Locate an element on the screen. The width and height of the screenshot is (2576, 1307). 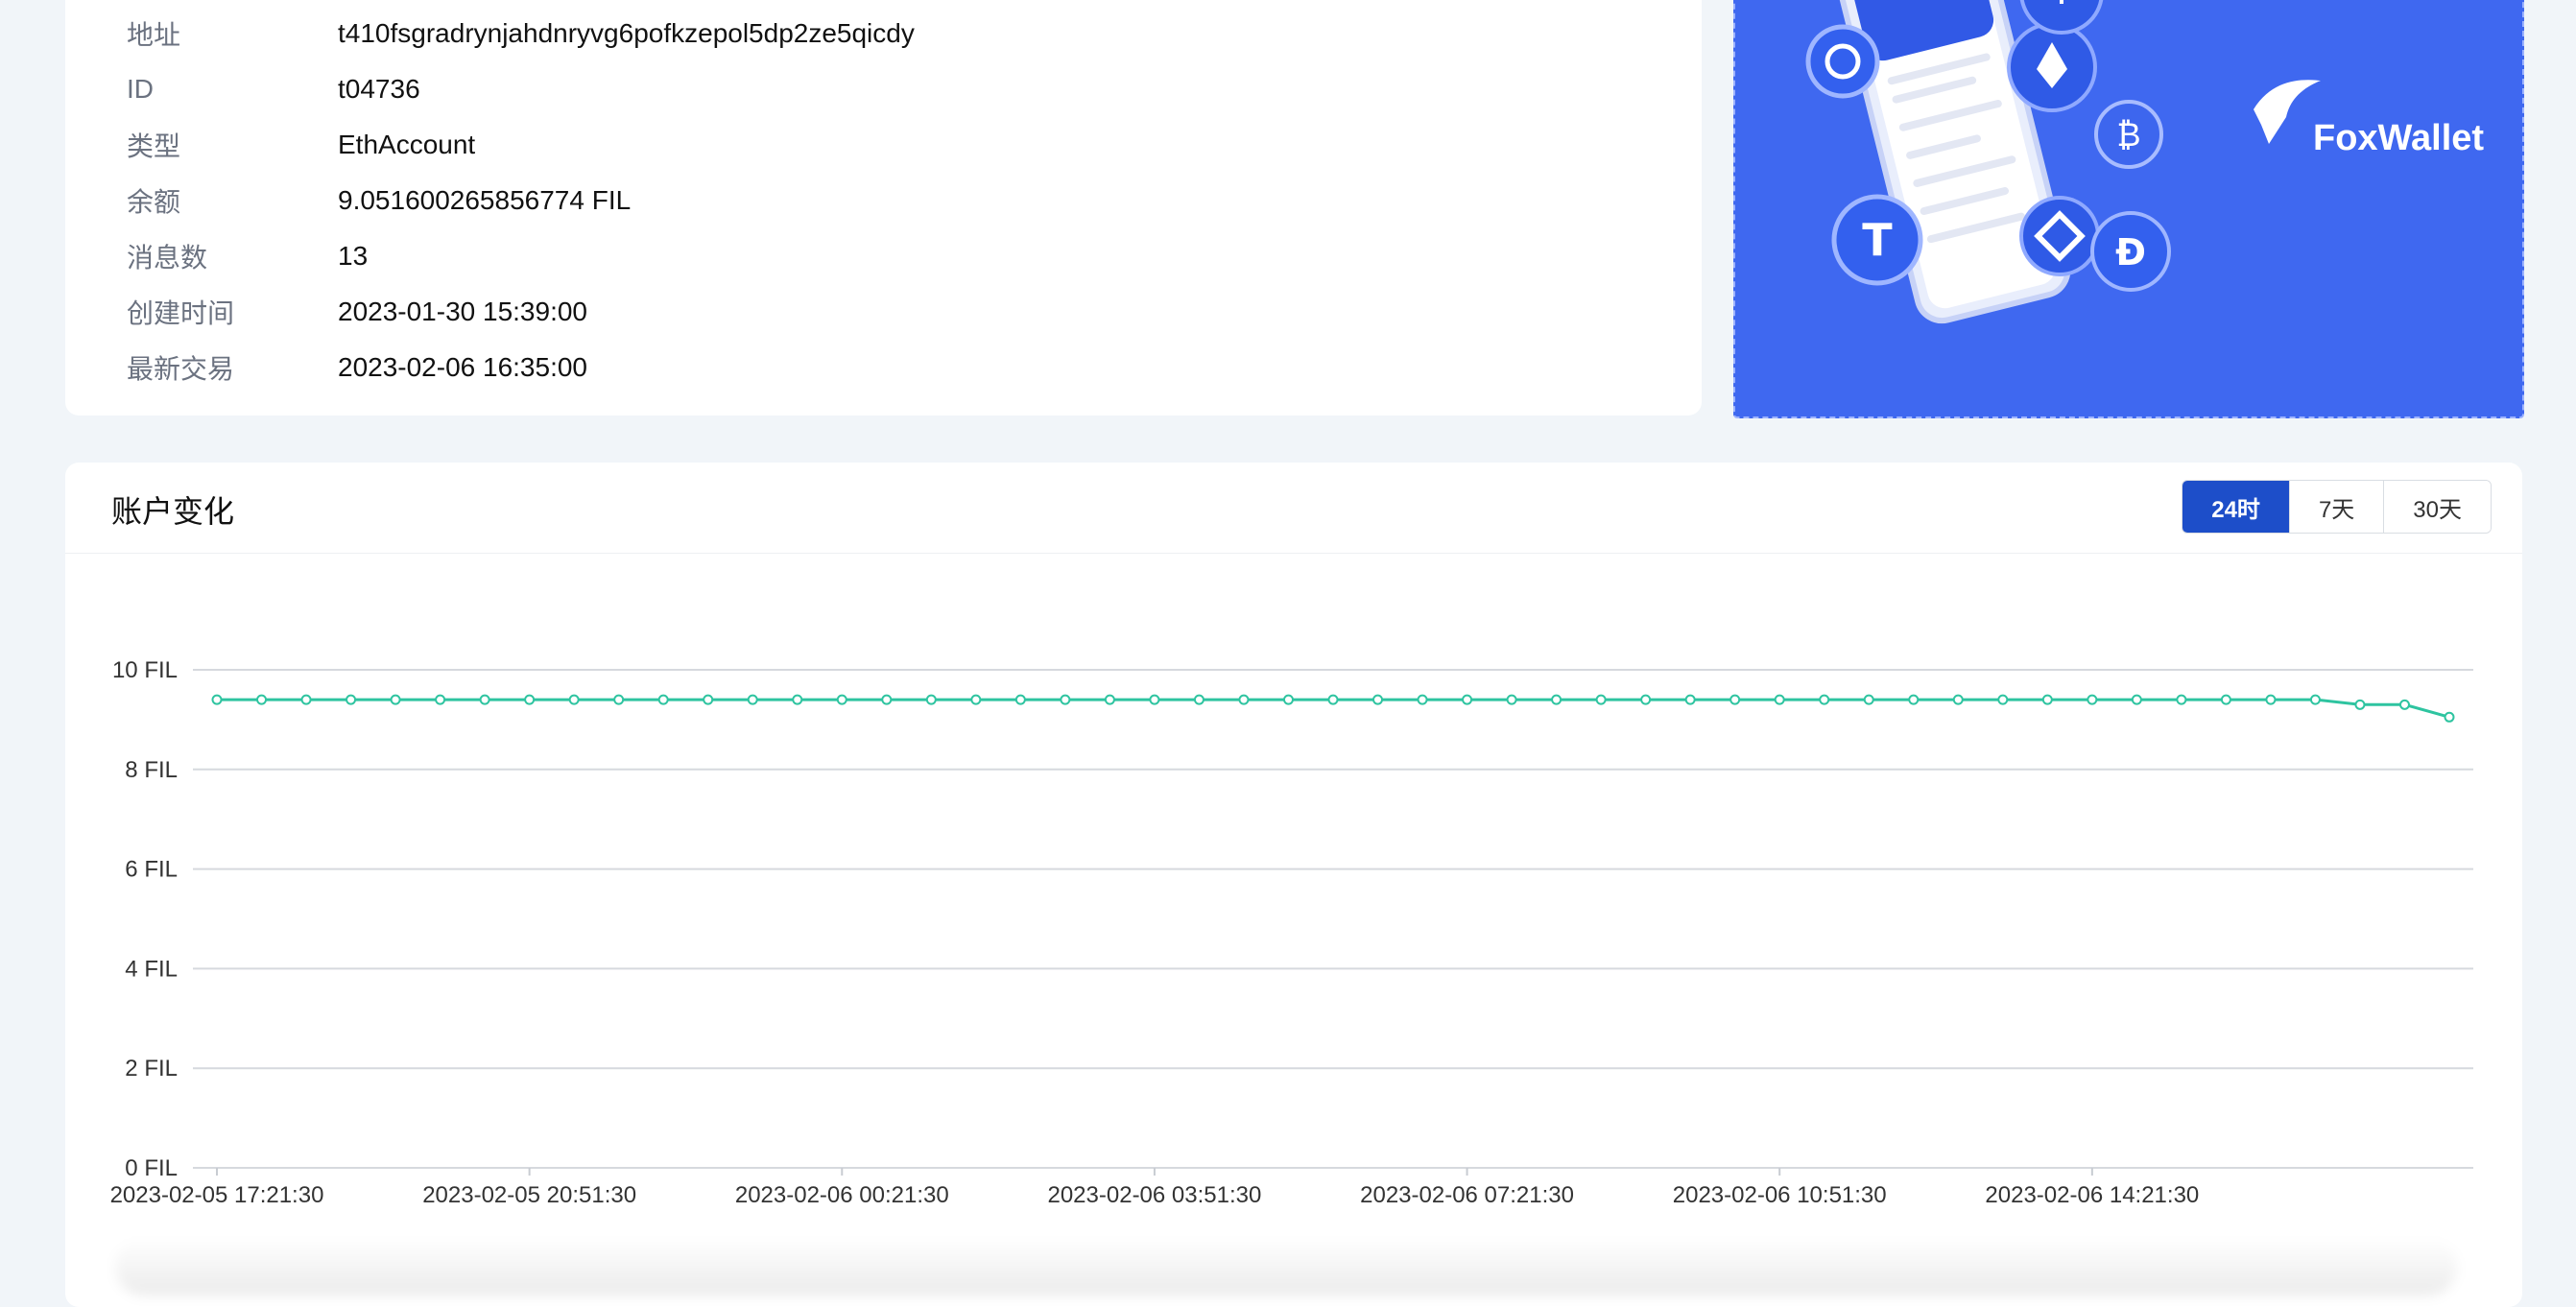
y-tick-label: 8 FIL is located at coordinates (151, 770).